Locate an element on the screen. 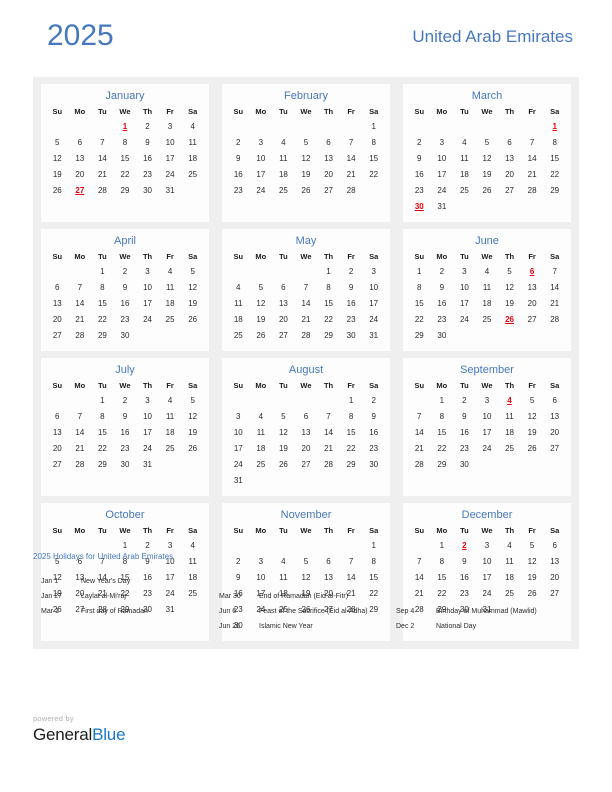 The height and width of the screenshot is (792, 612). holiday-entry-name: Birthday of Muhammad (Mawlid) is located at coordinates (486, 611).